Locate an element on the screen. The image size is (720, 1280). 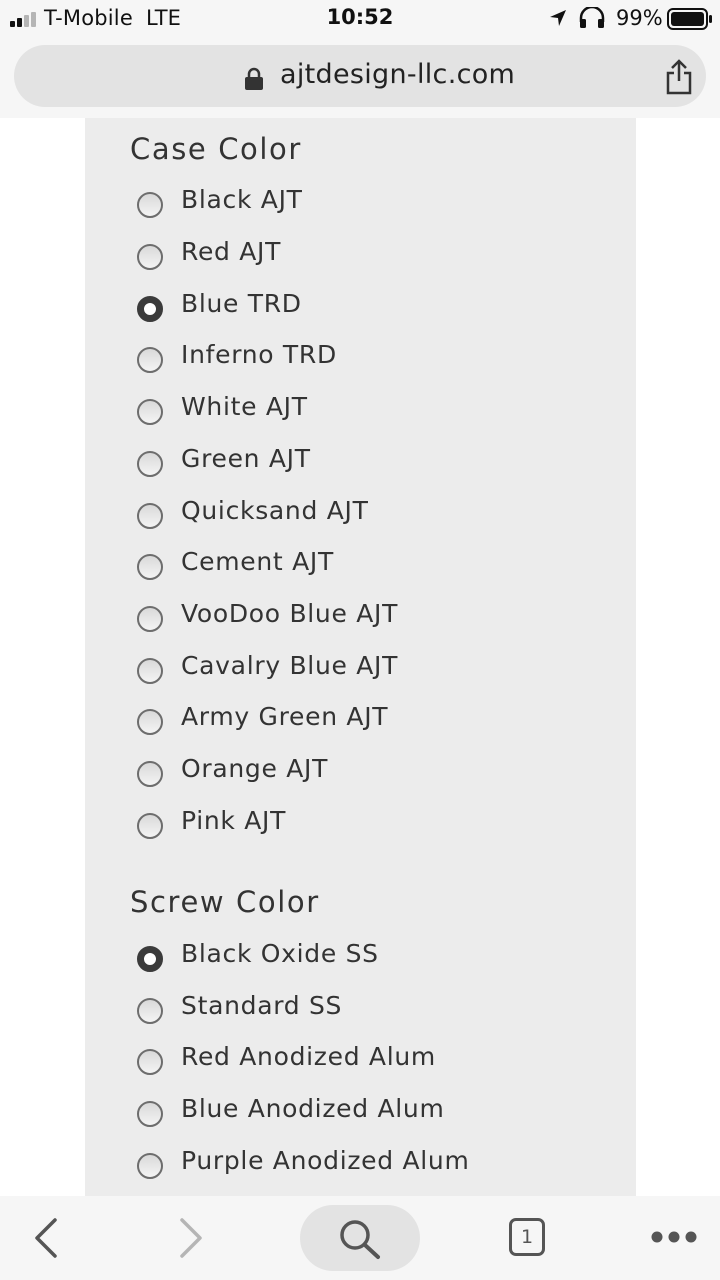
screw-color-option: Purple Anodized Alum is located at coordinates (367, 1166).